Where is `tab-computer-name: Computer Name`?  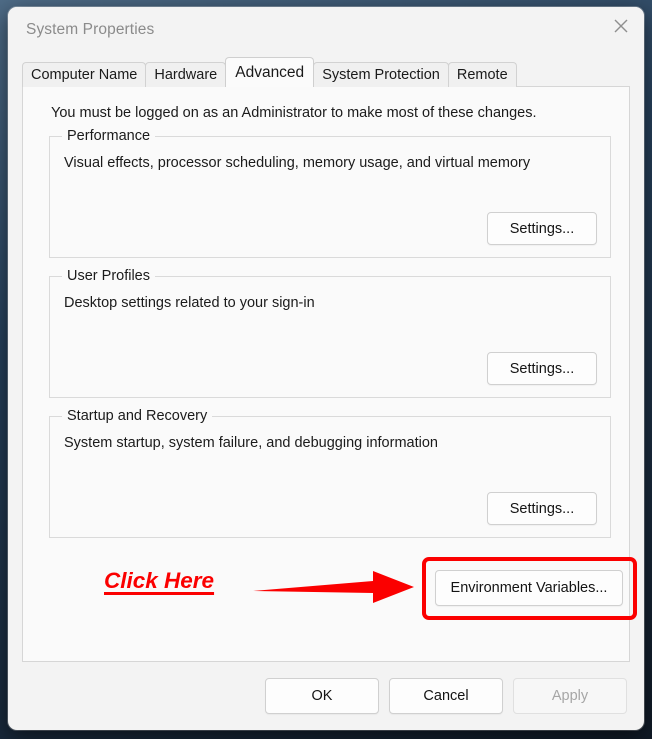
tab-computer-name: Computer Name is located at coordinates (84, 74).